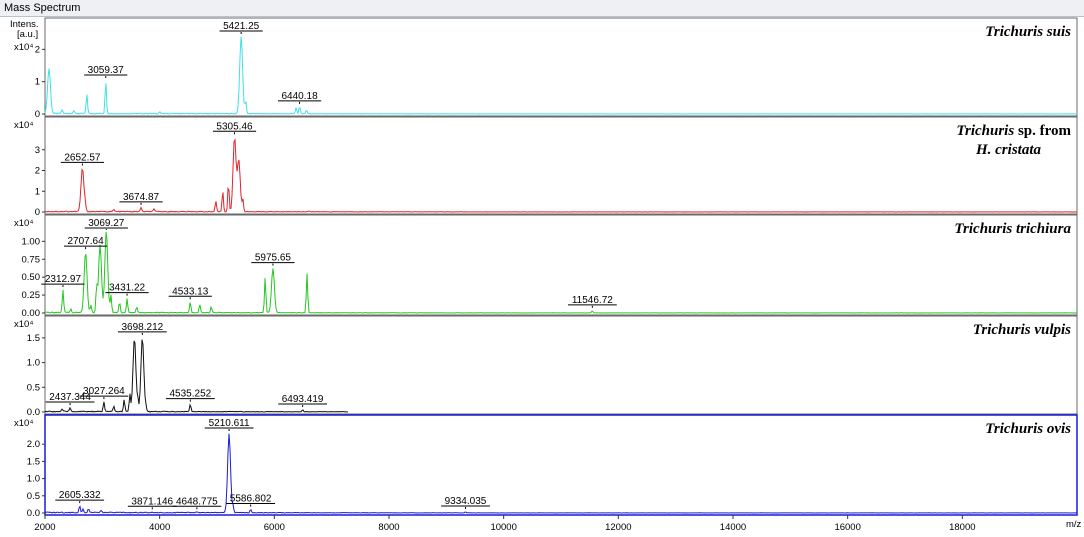 The height and width of the screenshot is (537, 1084). What do you see at coordinates (33, 444) in the screenshot?
I see `y-tick-label: 2.0` at bounding box center [33, 444].